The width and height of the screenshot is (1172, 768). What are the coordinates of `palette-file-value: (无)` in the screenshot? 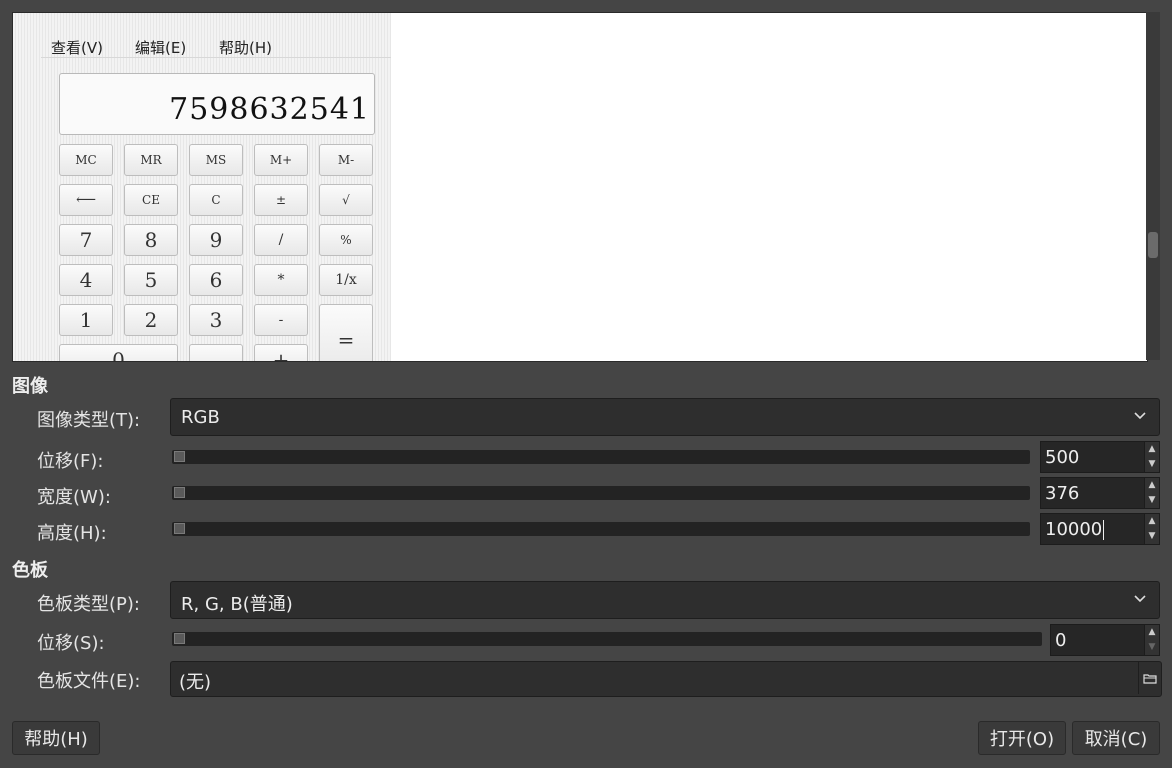 It's located at (195, 682).